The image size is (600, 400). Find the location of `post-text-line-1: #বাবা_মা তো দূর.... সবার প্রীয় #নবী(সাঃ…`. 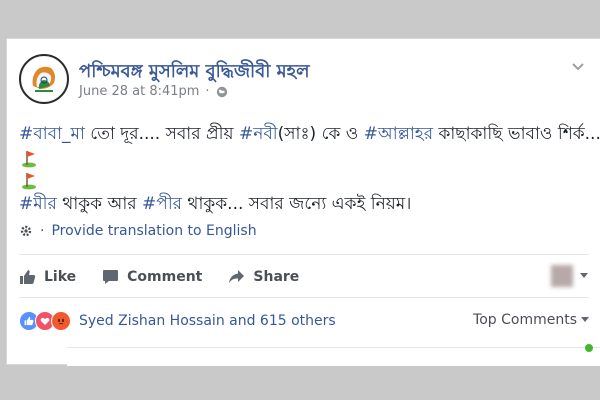

post-text-line-1: #বাবা_মা তো দূর.... সবার প্রীয় #নবী(সাঃ… is located at coordinates (309, 134).